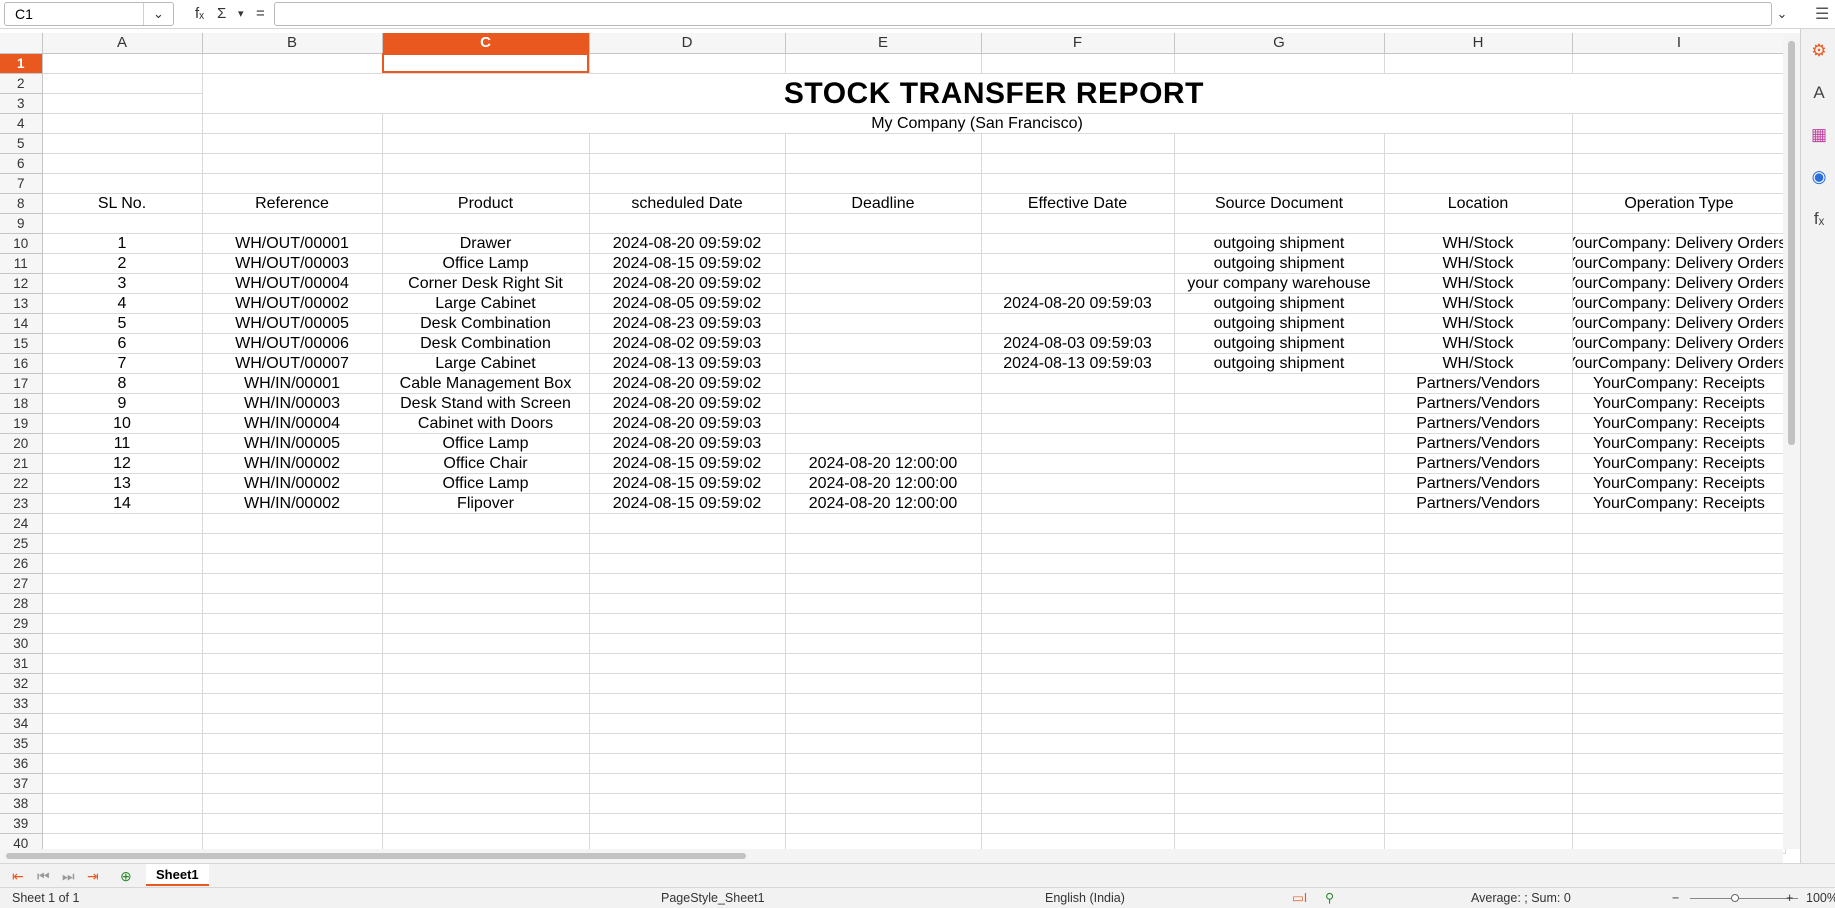  I want to click on next-sheet-icon: ⏭, so click(68, 876).